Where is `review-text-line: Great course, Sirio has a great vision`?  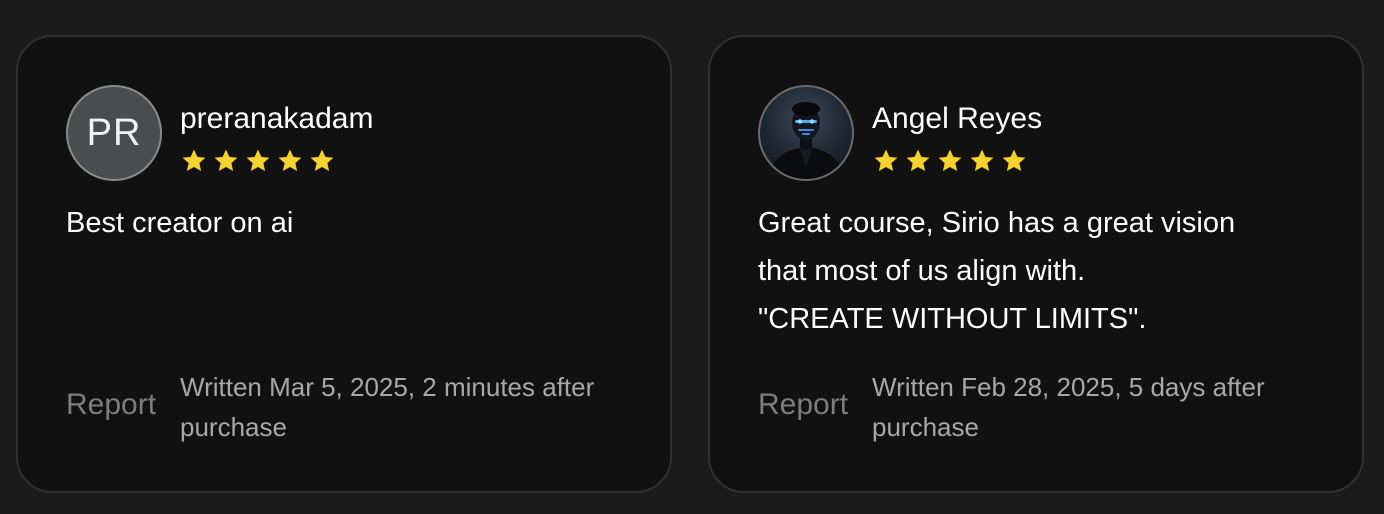
review-text-line: Great course, Sirio has a great vision is located at coordinates (997, 223).